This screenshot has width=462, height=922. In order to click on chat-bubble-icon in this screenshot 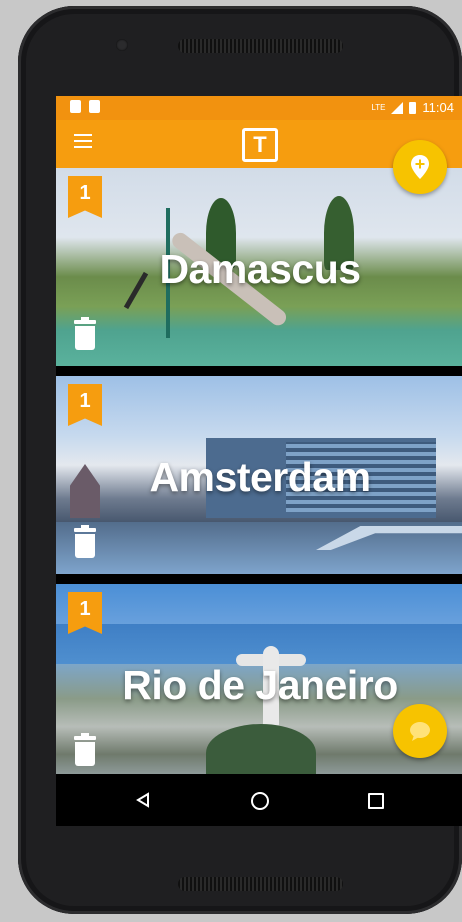, I will do `click(420, 731)`.